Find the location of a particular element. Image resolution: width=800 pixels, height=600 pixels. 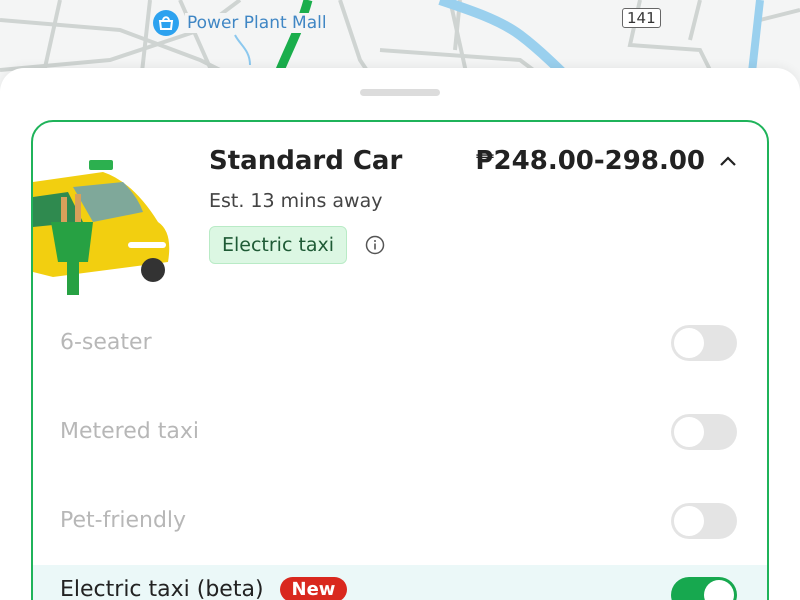

drag-handle is located at coordinates (400, 92).